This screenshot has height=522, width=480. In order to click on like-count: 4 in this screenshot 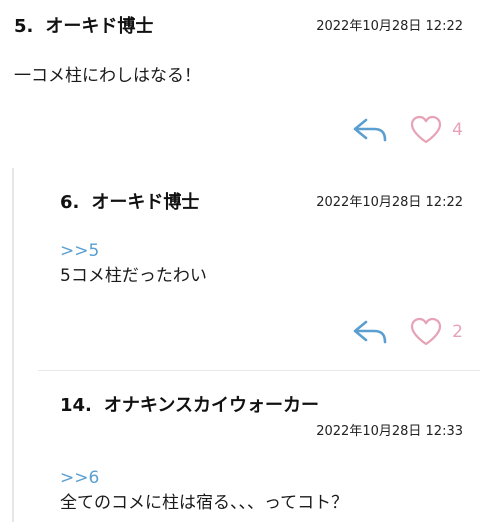, I will do `click(457, 130)`.